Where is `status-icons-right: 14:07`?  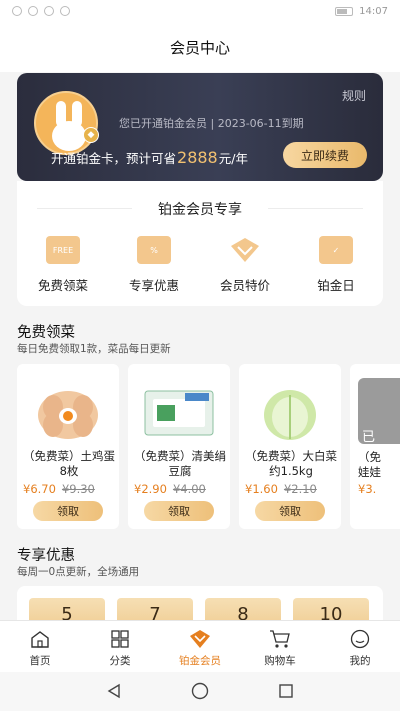
status-icons-right: 14:07 is located at coordinates (361, 11).